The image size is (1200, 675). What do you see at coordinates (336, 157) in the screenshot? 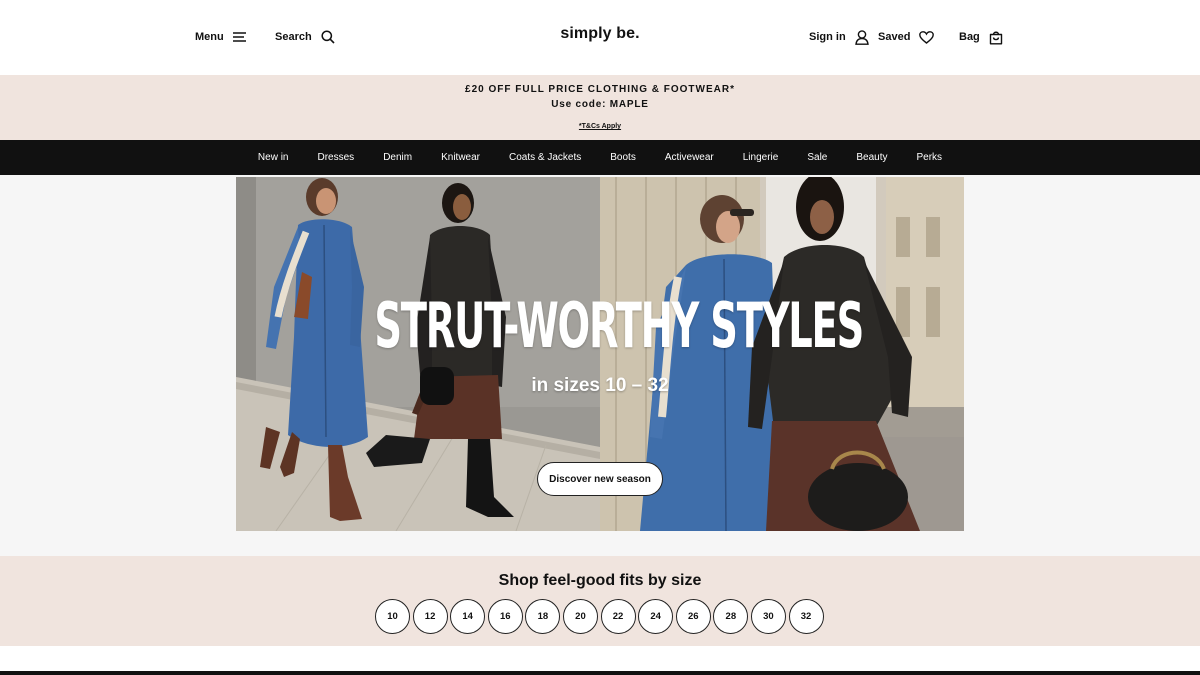
I see `nav-item-dresses: Dresses` at bounding box center [336, 157].